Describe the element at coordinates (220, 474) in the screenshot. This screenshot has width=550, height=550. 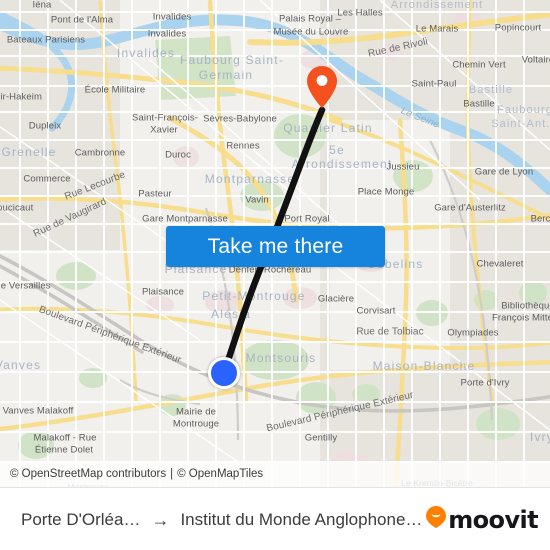
I see `attribution-tiles: © OpenMapTiles` at that location.